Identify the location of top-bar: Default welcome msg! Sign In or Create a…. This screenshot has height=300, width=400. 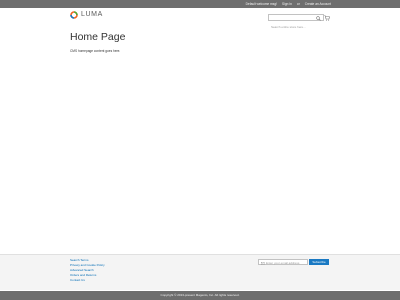
(200, 4).